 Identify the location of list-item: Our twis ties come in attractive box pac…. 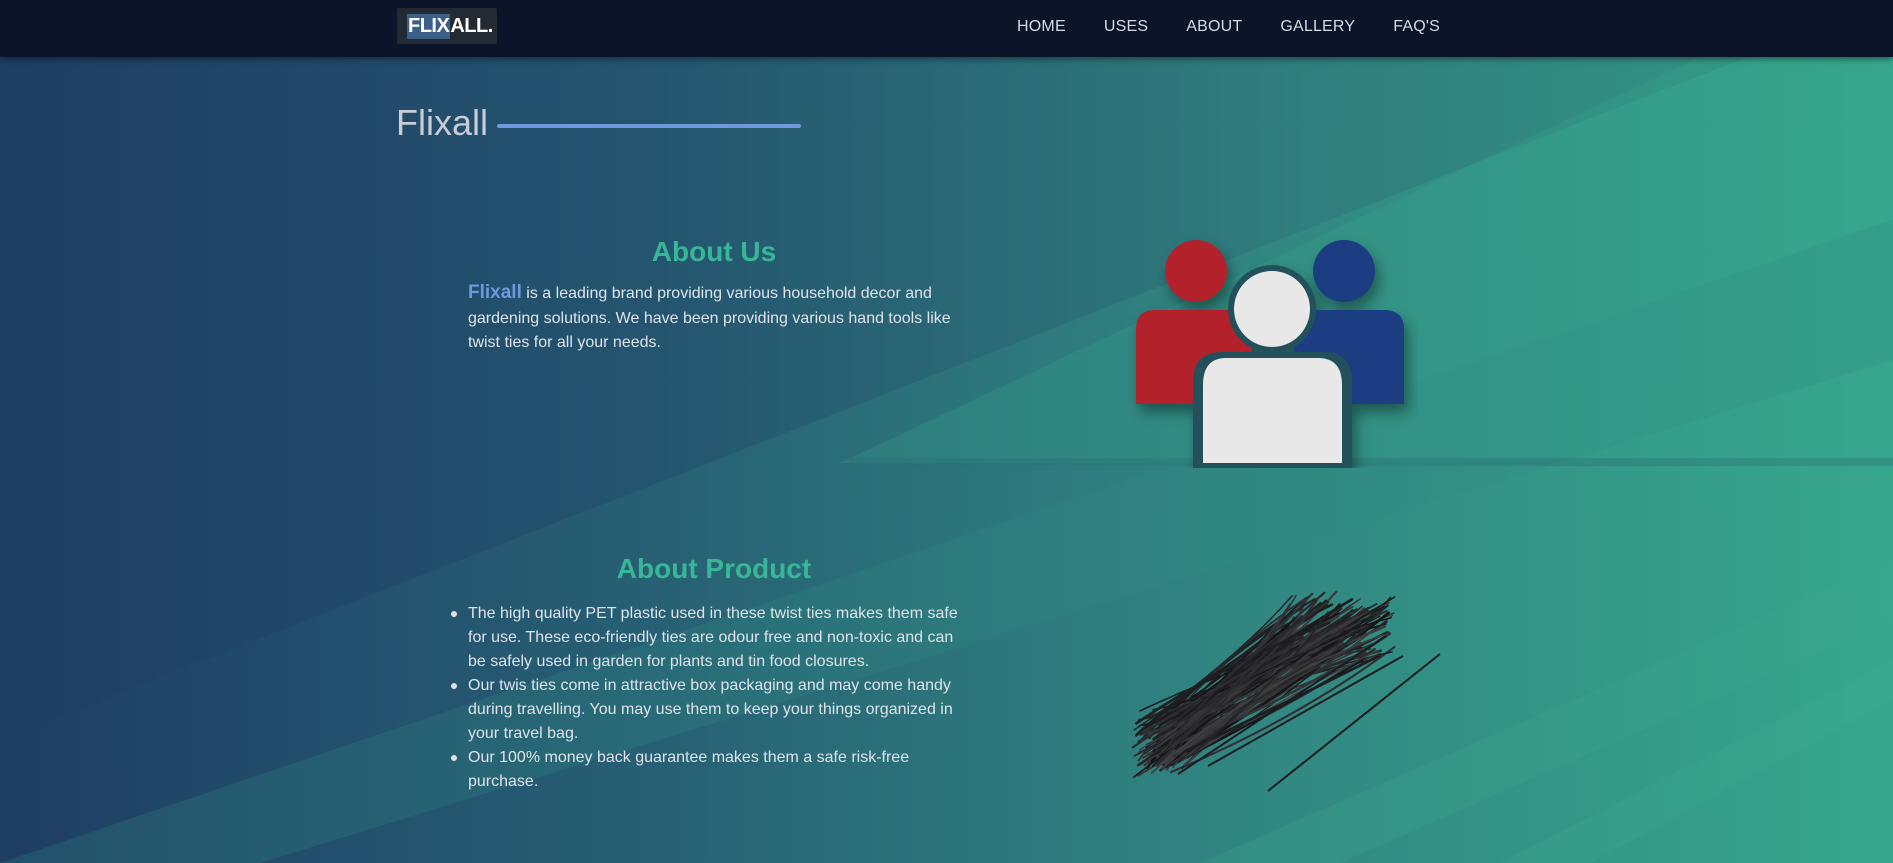
(709, 710).